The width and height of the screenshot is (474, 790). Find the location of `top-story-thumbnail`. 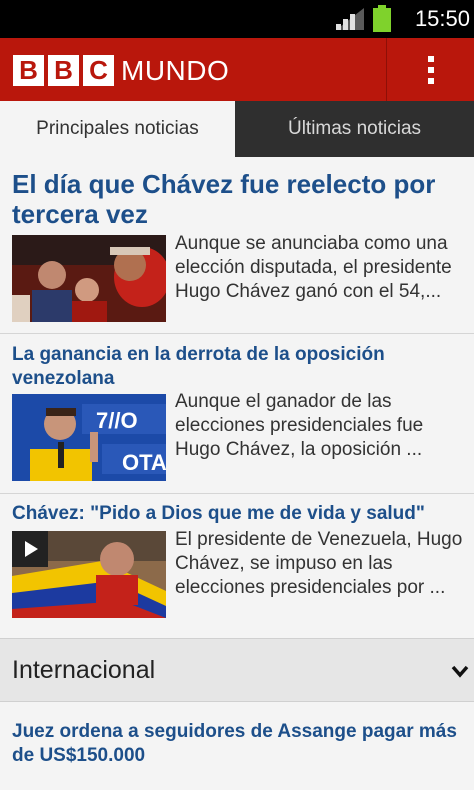

top-story-thumbnail is located at coordinates (89, 278).